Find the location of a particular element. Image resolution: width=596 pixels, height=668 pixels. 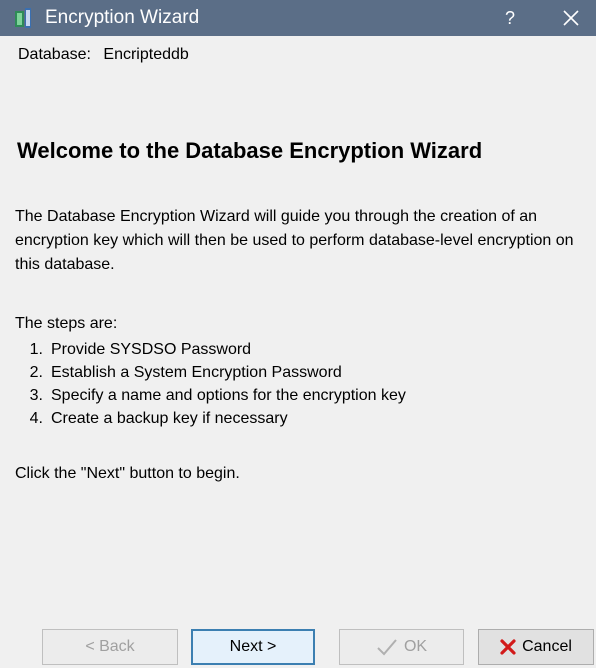

step-number: 1. is located at coordinates (36, 349).